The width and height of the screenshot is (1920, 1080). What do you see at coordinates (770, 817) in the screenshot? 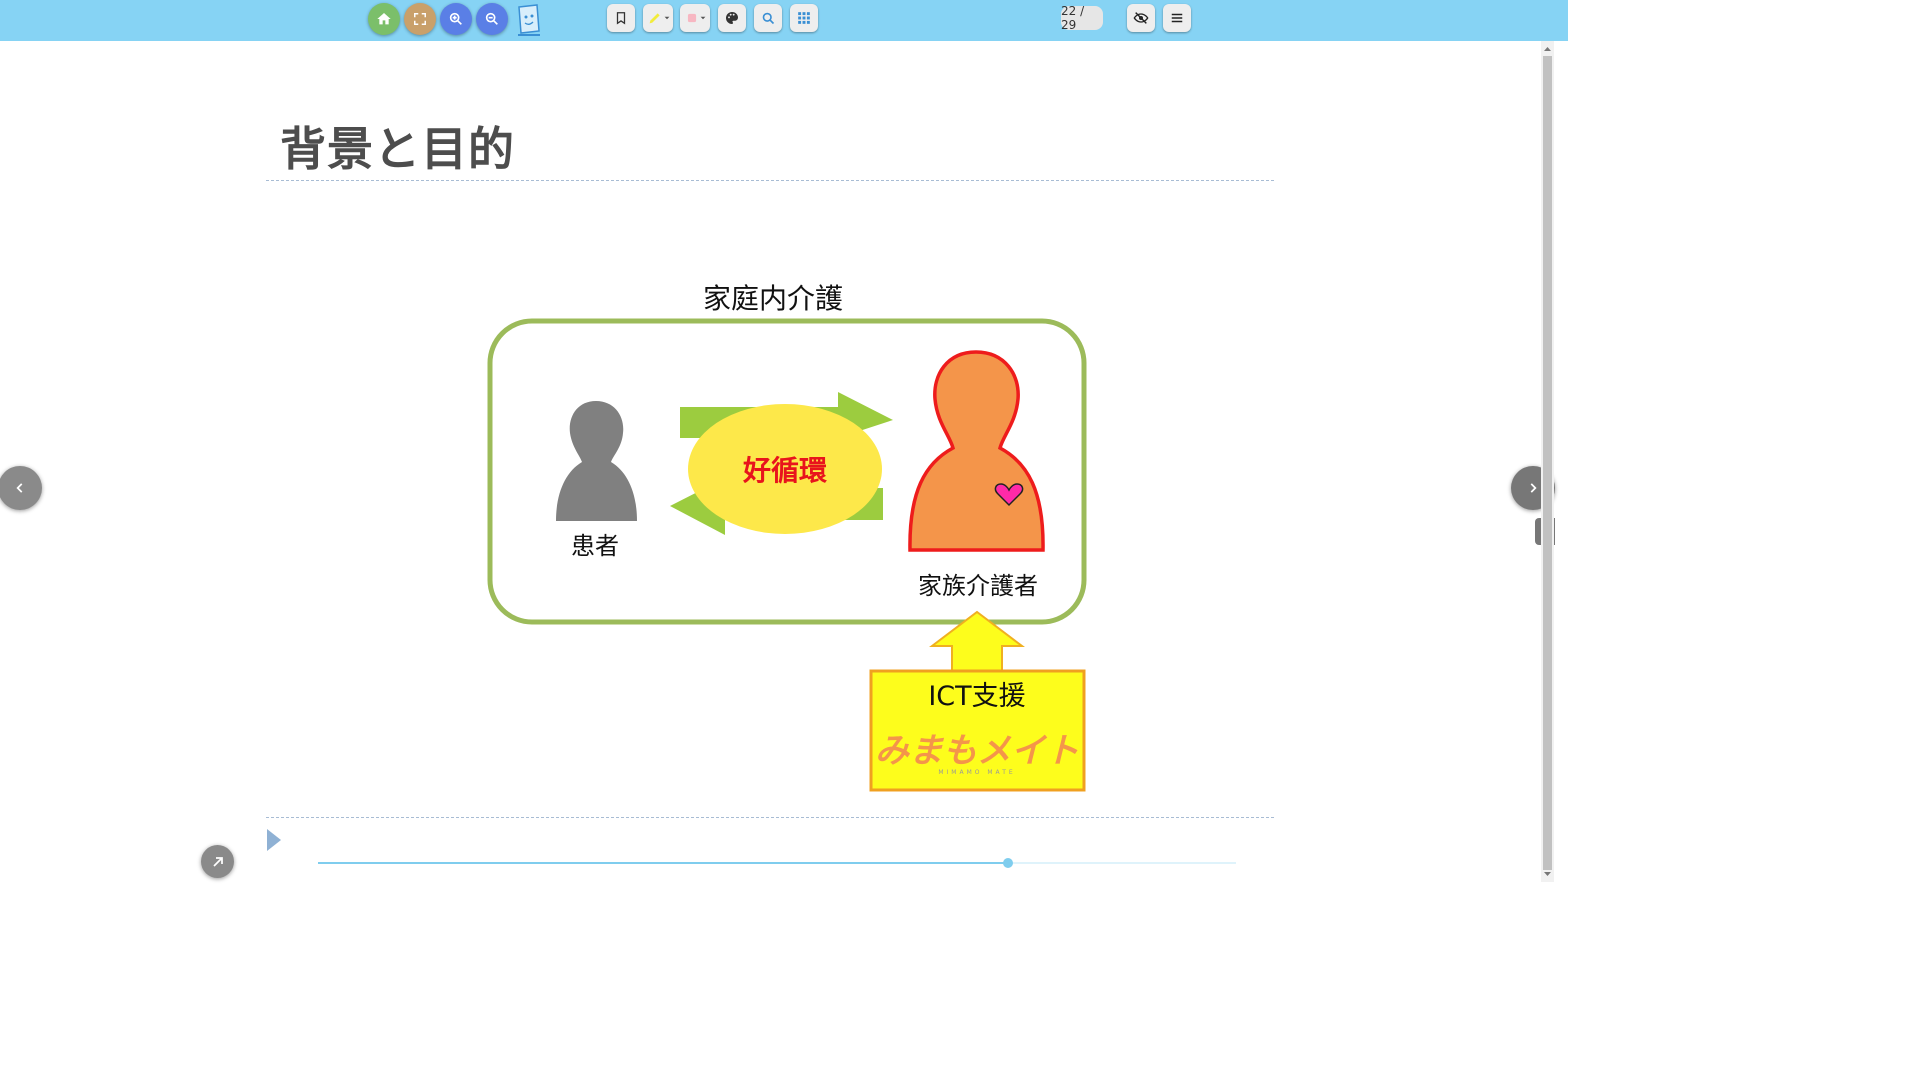
I see `footer-divider` at bounding box center [770, 817].